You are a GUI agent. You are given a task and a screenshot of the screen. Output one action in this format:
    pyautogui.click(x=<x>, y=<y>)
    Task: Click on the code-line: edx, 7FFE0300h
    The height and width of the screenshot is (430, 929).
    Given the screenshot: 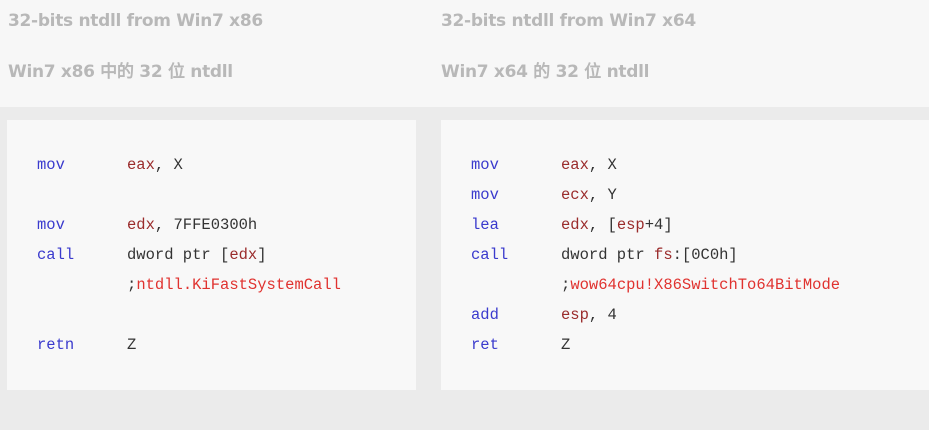 What is the action you would take?
    pyautogui.click(x=192, y=225)
    